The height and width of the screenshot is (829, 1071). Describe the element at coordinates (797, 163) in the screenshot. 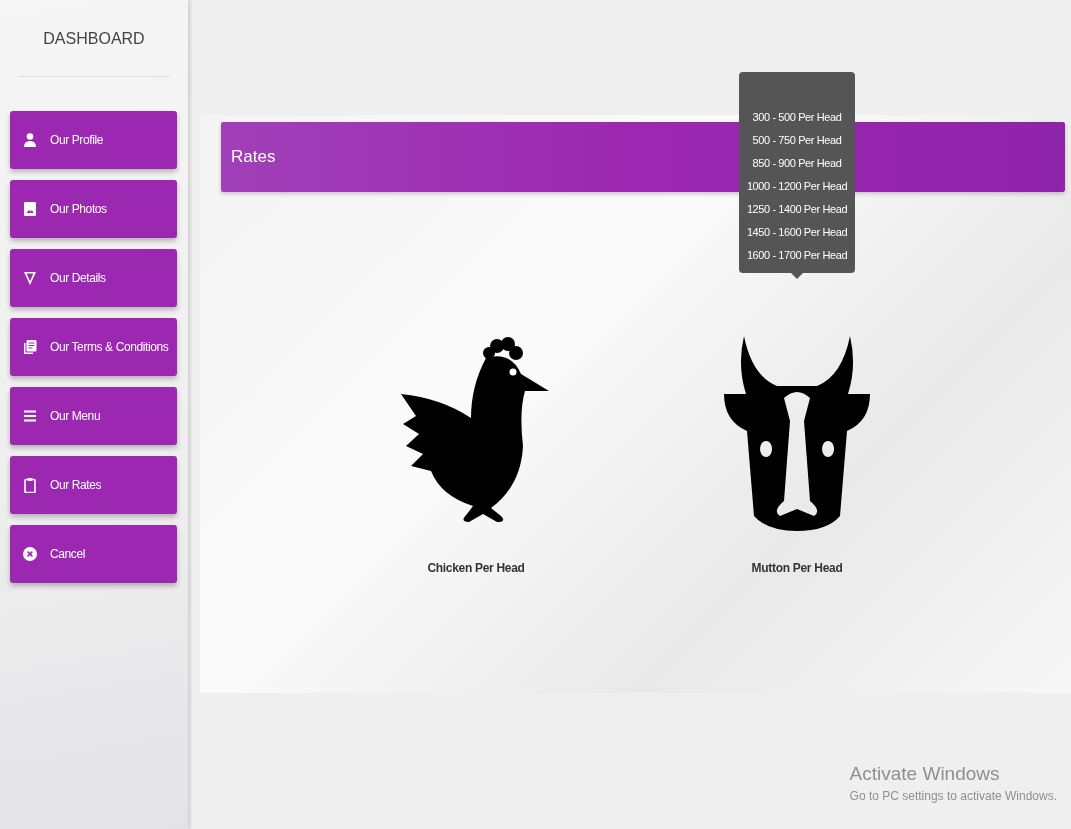

I see `tooltip-rate-text: 850 - 900 Per Head` at that location.